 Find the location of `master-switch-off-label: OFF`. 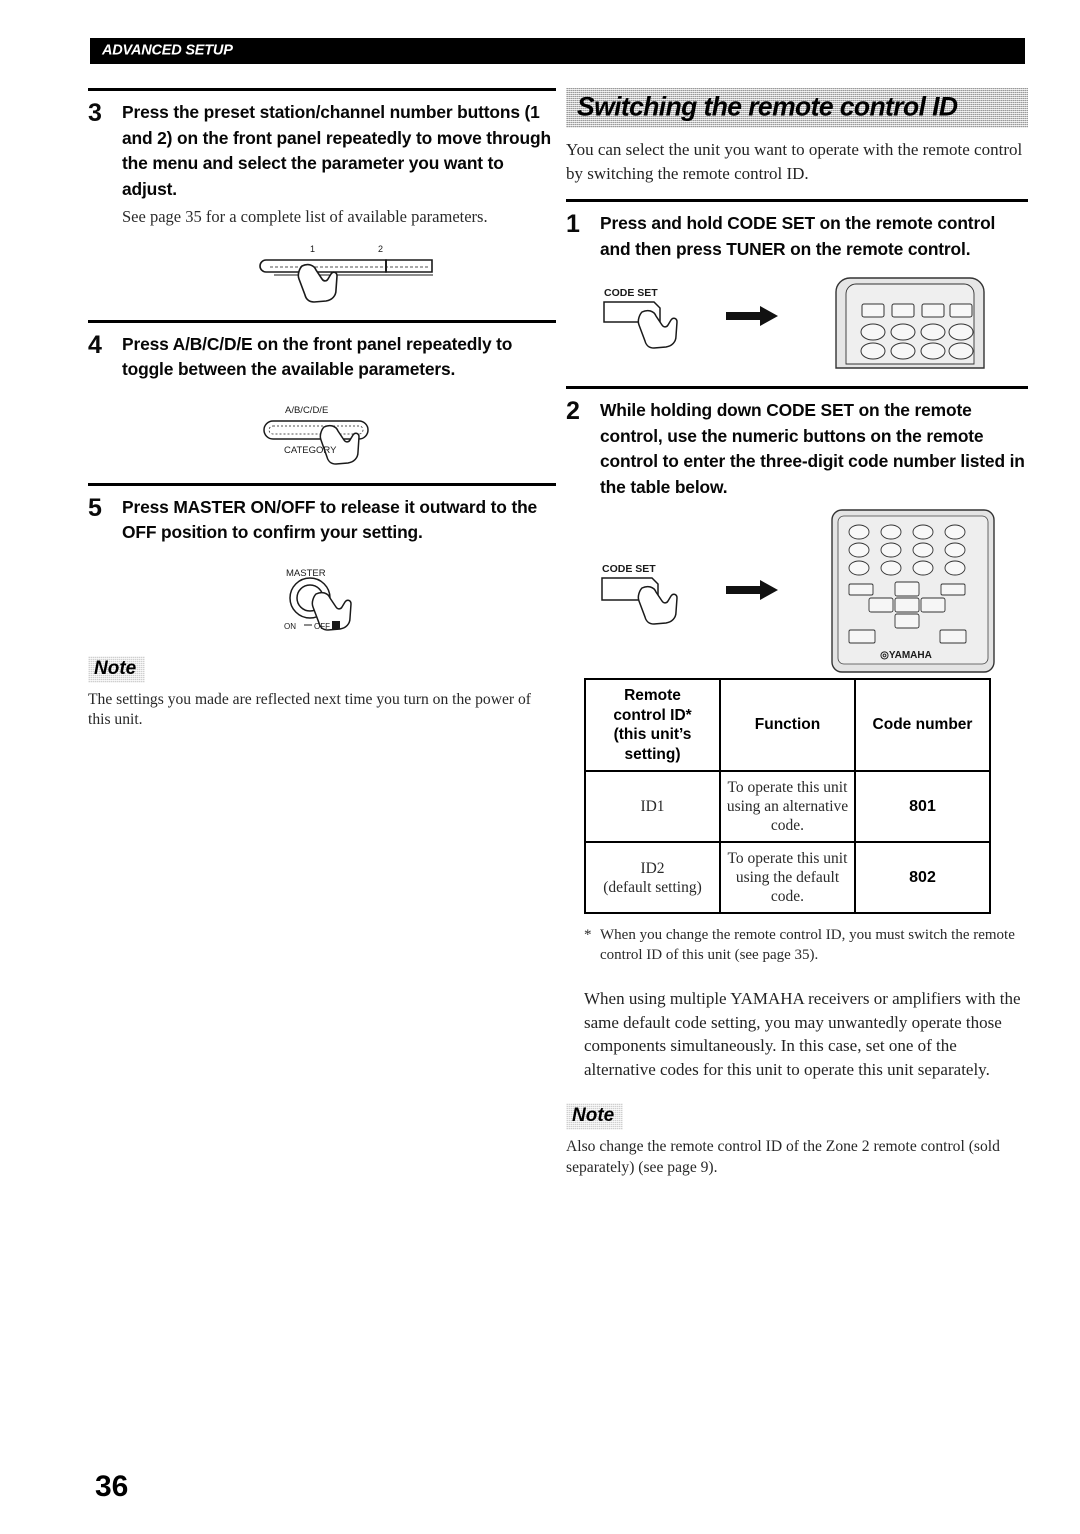

master-switch-off-label: OFF is located at coordinates (322, 626).